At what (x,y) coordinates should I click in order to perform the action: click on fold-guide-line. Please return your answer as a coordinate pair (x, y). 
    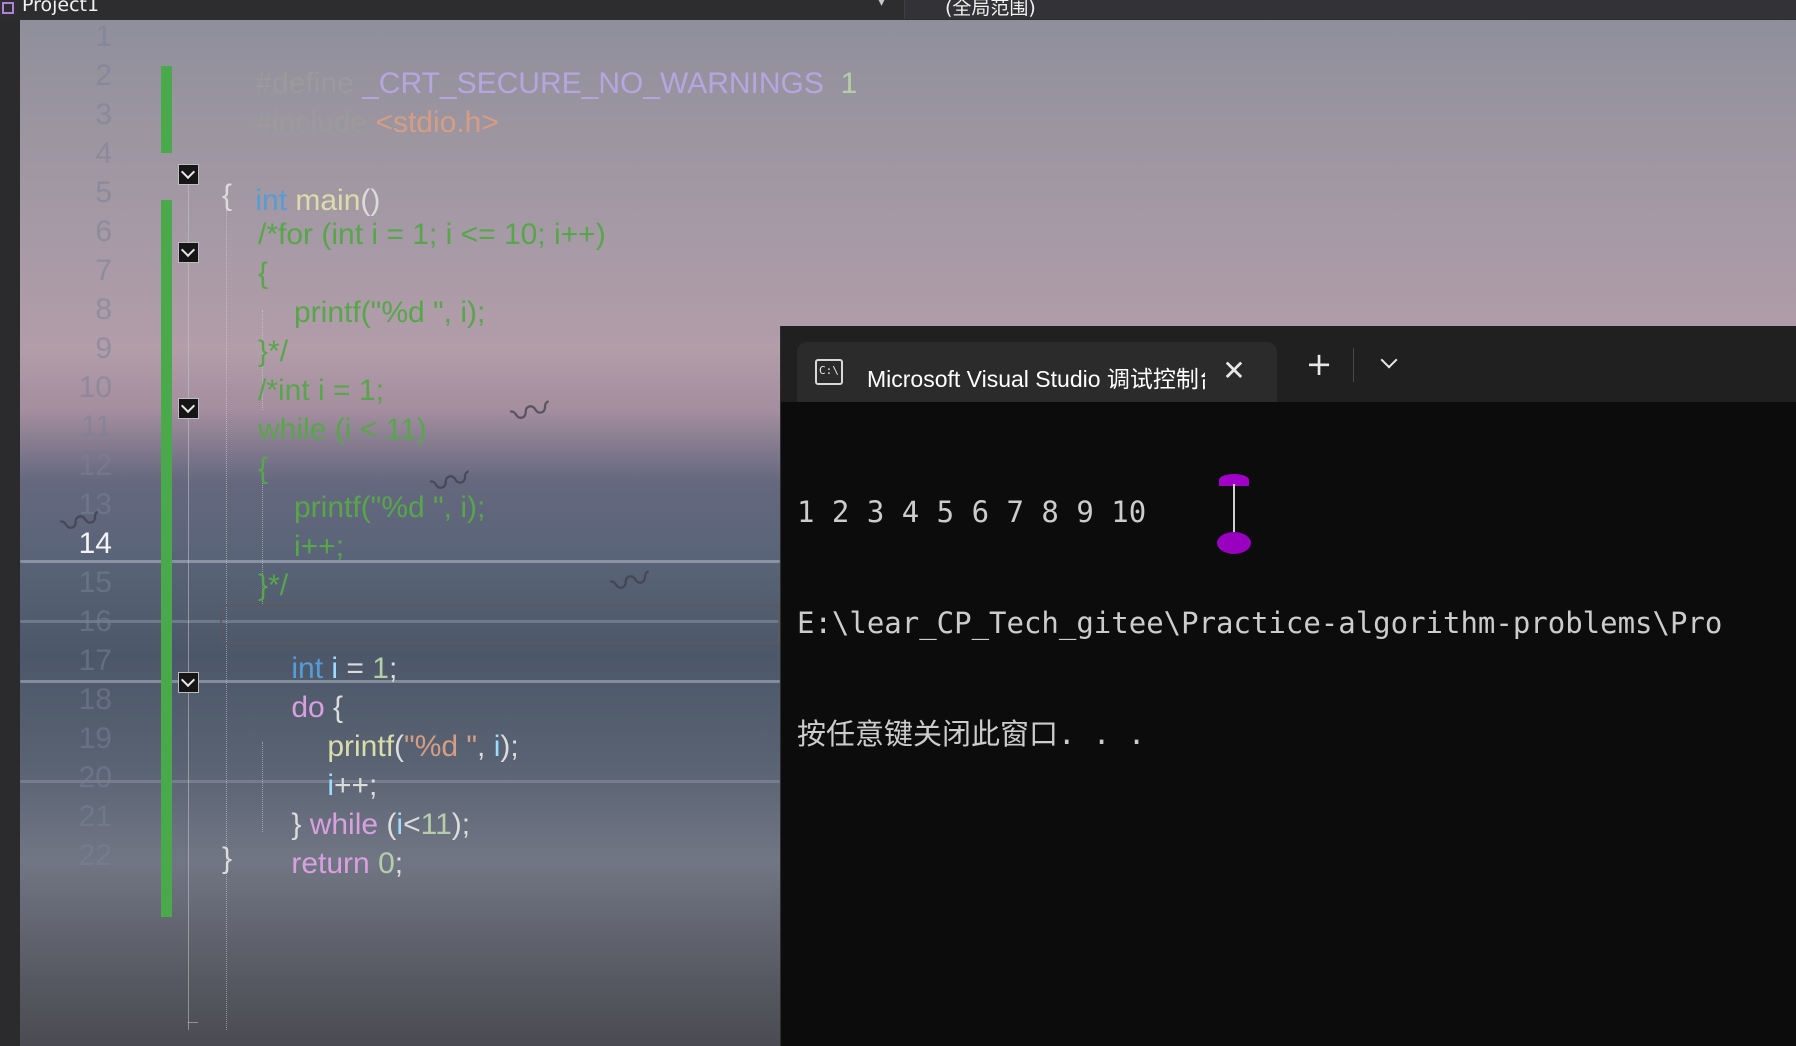
    Looking at the image, I should click on (188, 607).